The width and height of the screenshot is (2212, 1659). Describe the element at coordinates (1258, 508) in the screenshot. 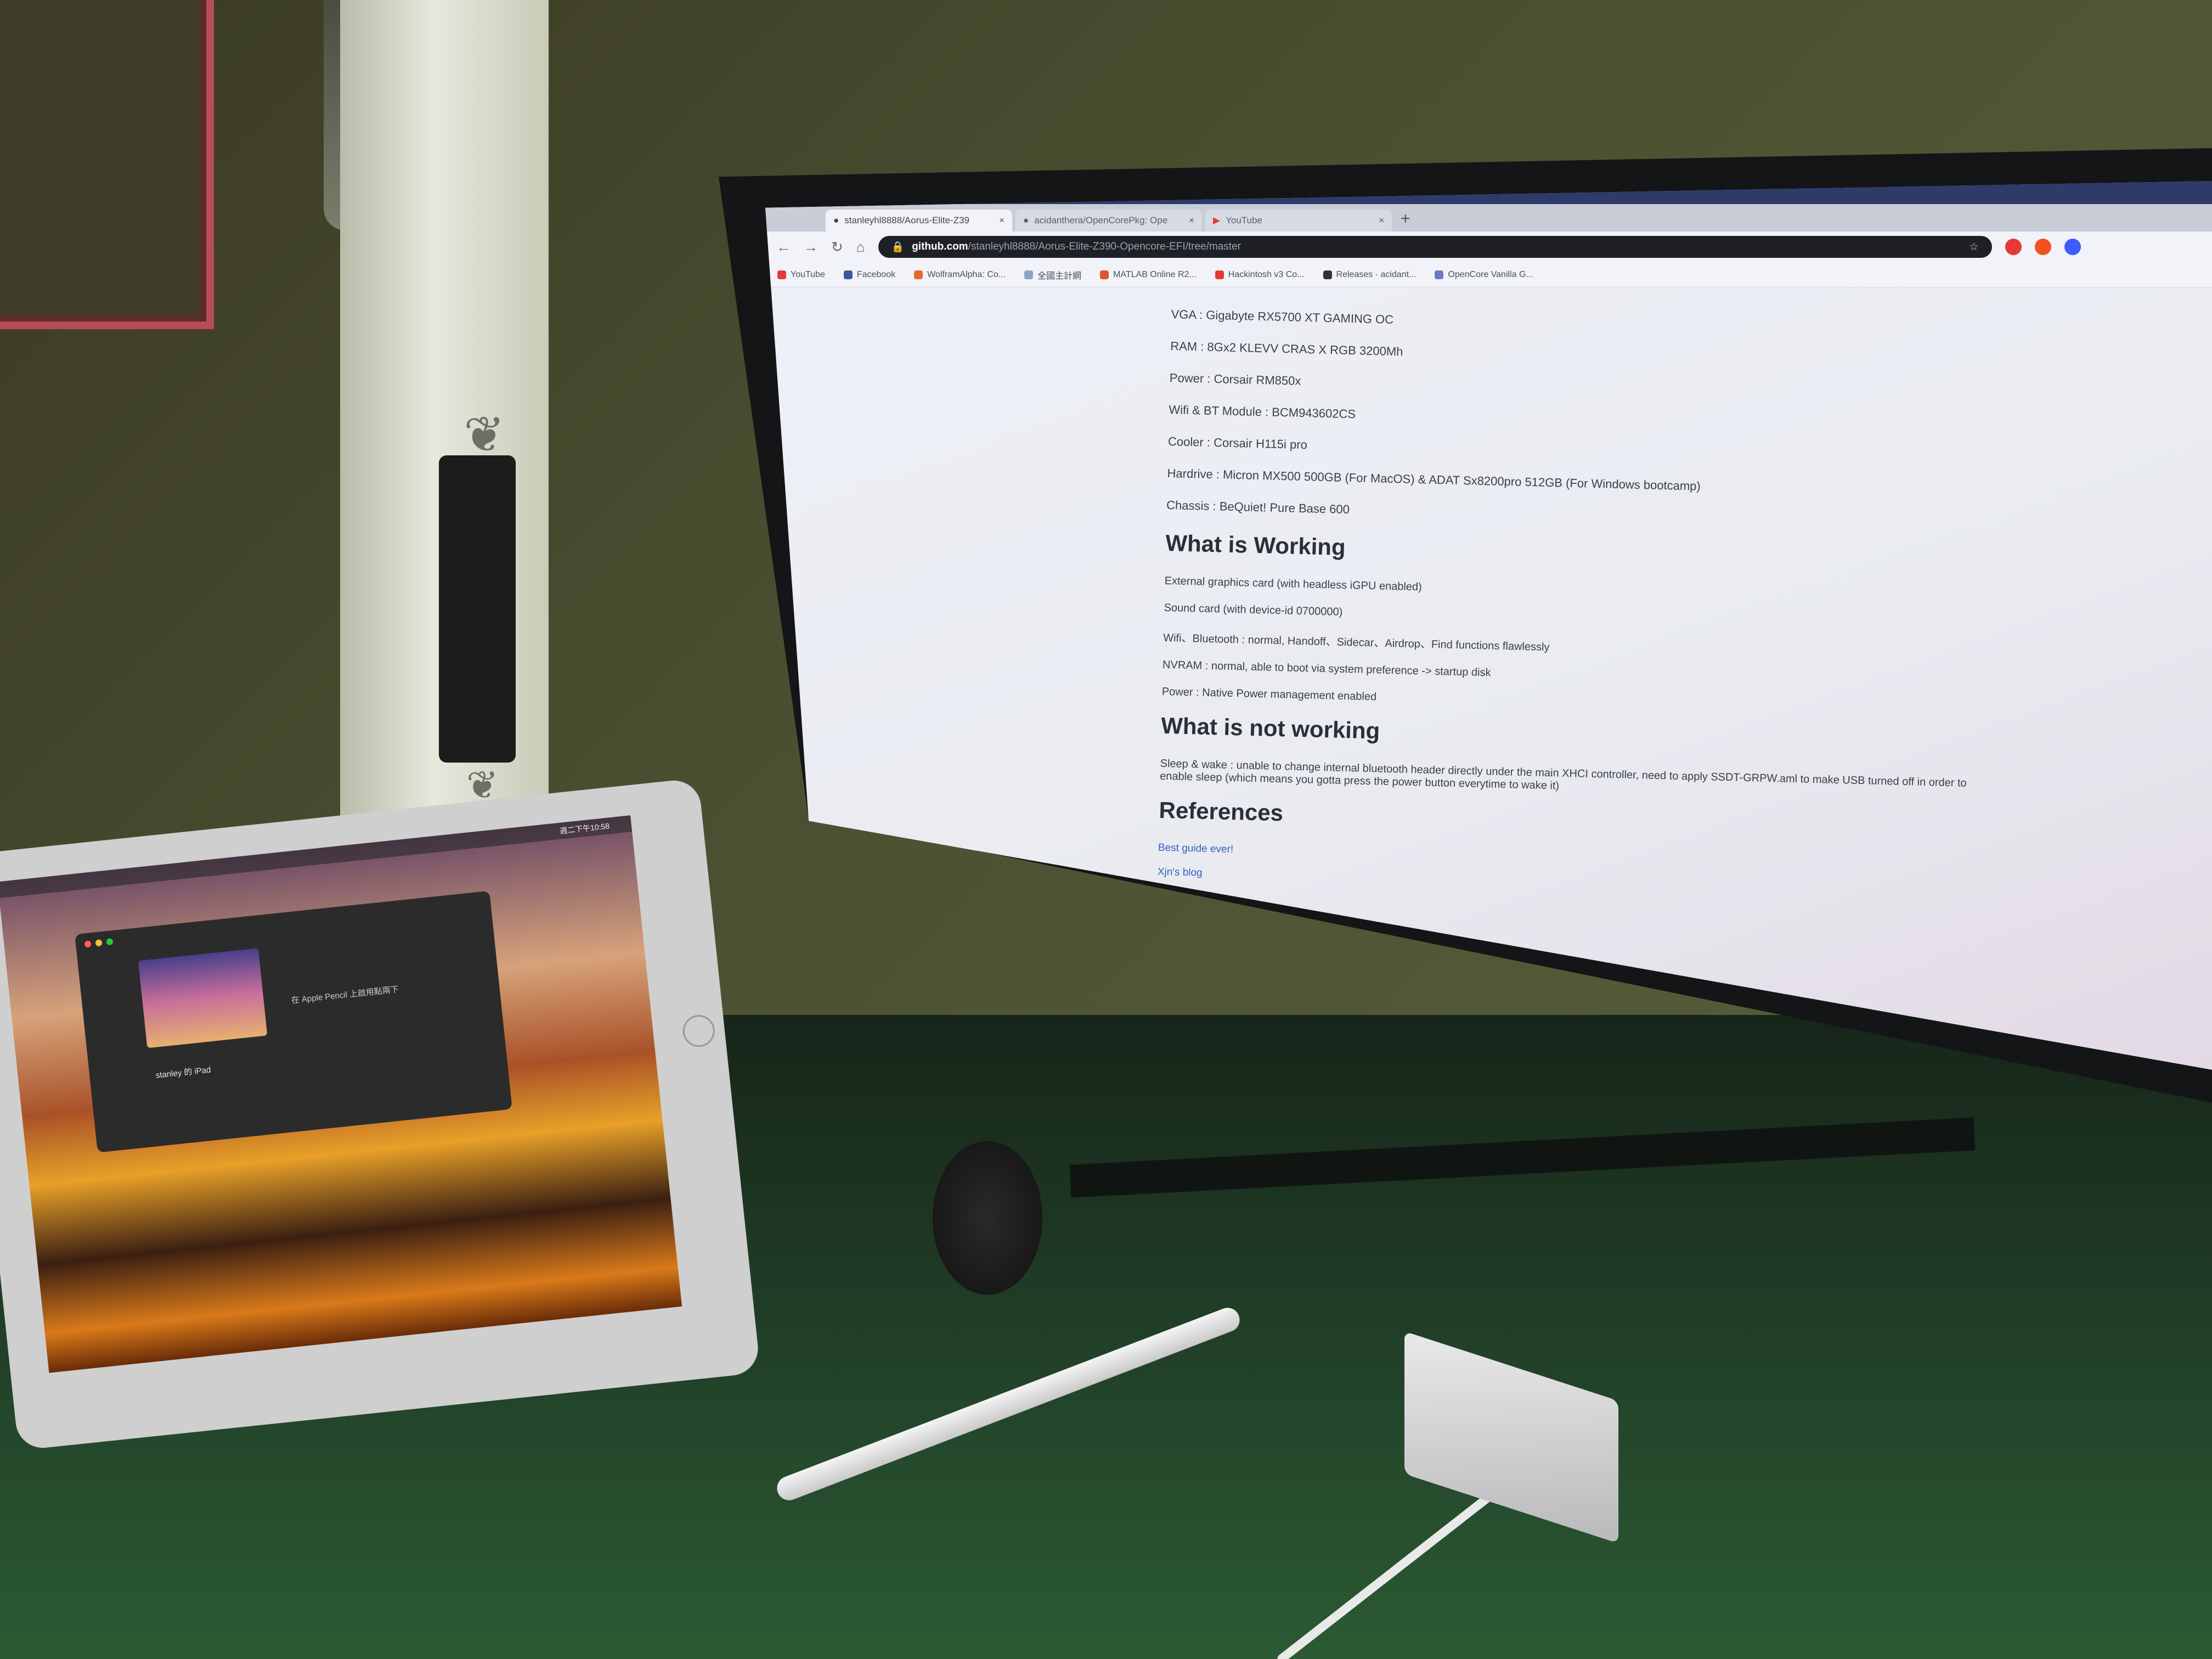

I see `spec-line: Chassis : BeQuiet! Pure Base 600` at that location.